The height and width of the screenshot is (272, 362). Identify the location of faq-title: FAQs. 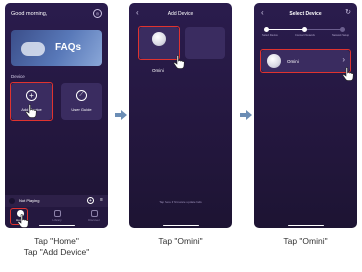
(68, 47).